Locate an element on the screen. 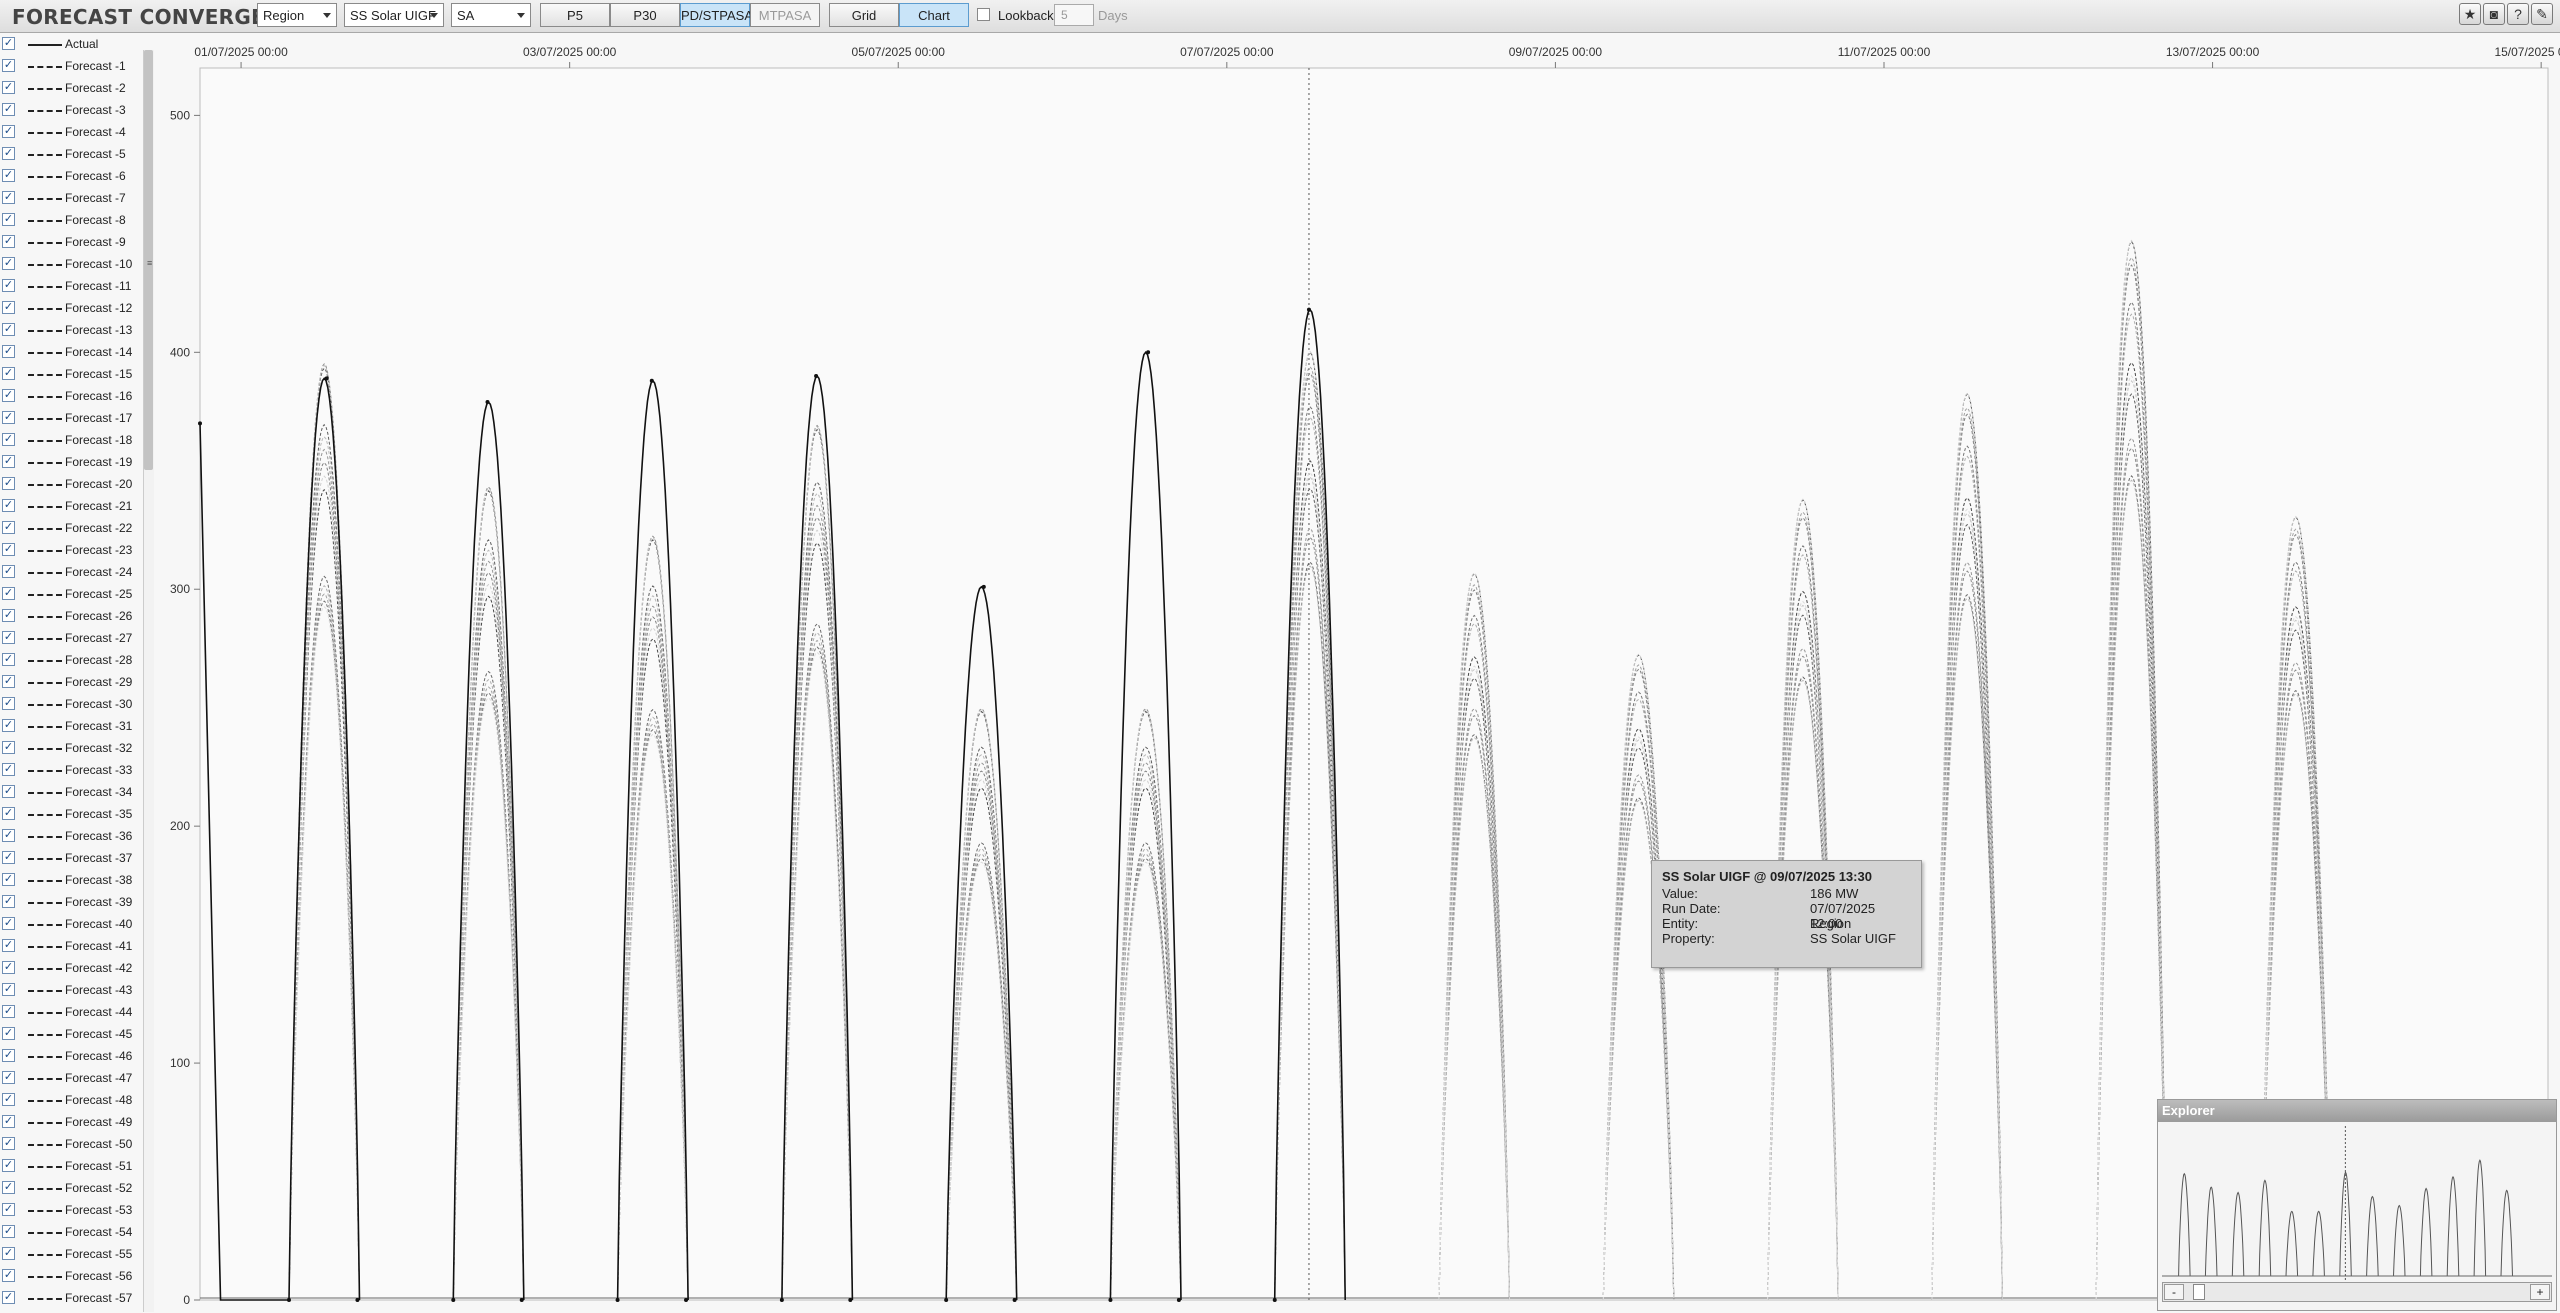 This screenshot has width=2560, height=1313. tooltip-title: SS Solar UIGF @ 09/07/2025 13:30 is located at coordinates (1767, 876).